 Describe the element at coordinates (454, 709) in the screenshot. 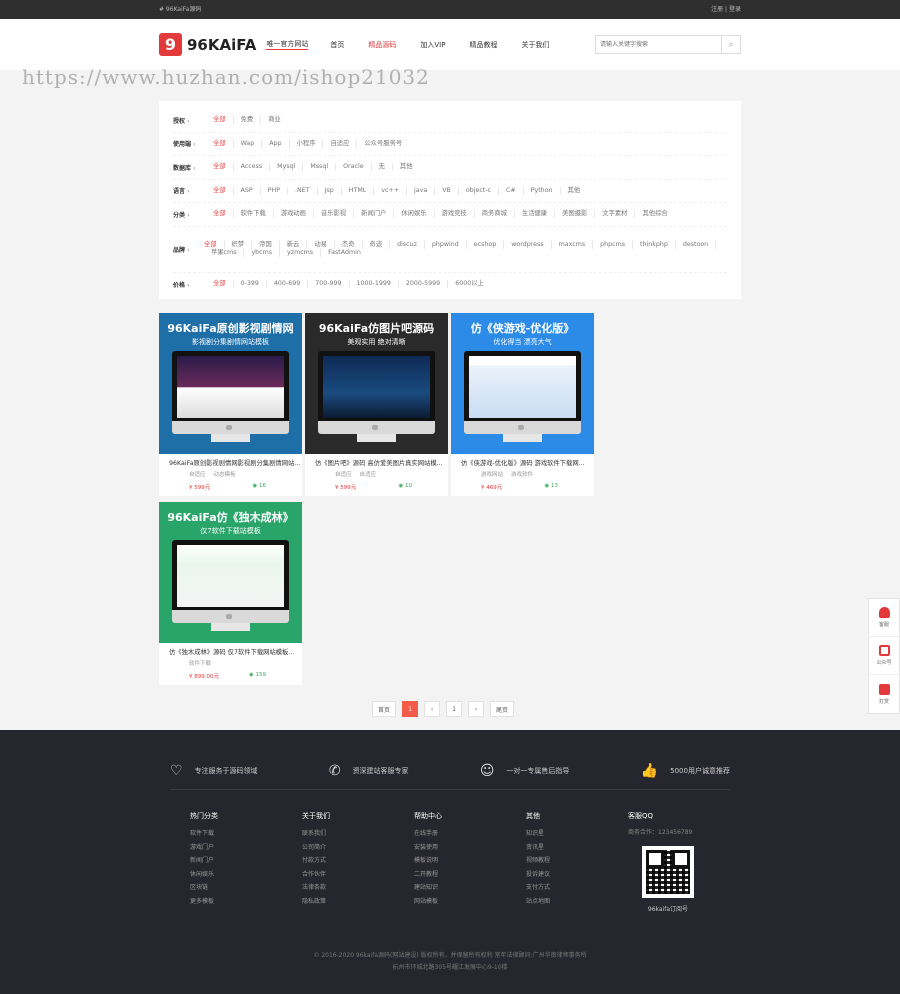

I see `page-1: 1` at that location.